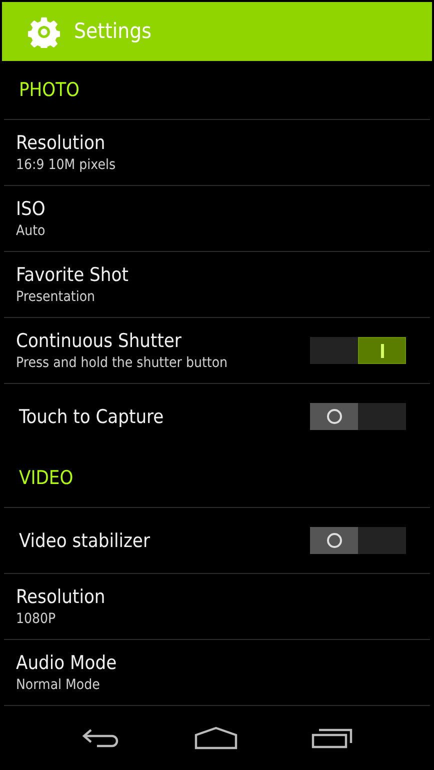  Describe the element at coordinates (36, 619) in the screenshot. I see `setting-value: 1080P` at that location.